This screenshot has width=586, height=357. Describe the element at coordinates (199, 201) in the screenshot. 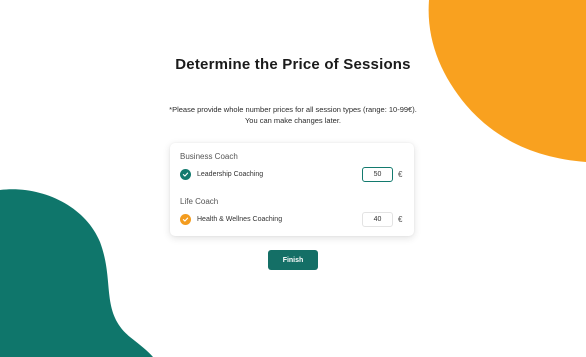

I see `category-label-life-coach: Life Coach` at that location.